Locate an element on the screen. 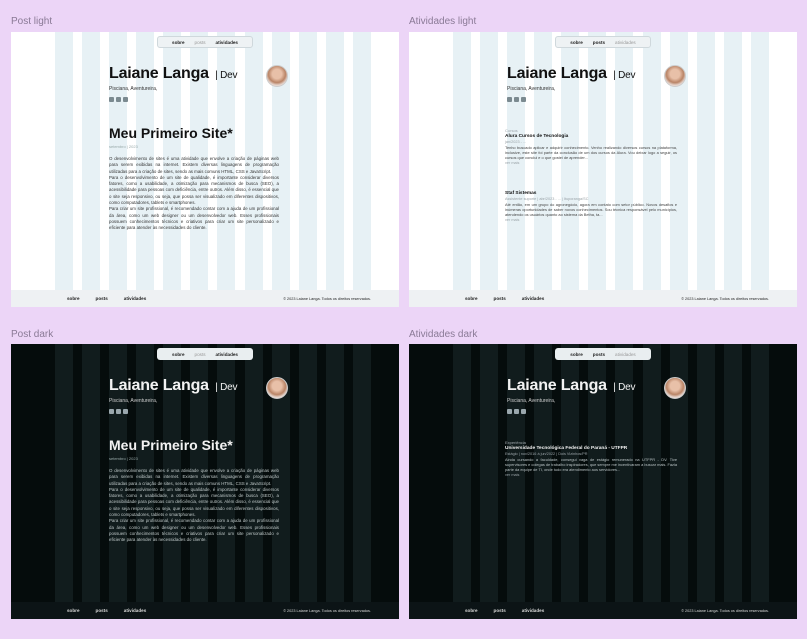  activity-title: Staf Sistemas is located at coordinates (521, 193).